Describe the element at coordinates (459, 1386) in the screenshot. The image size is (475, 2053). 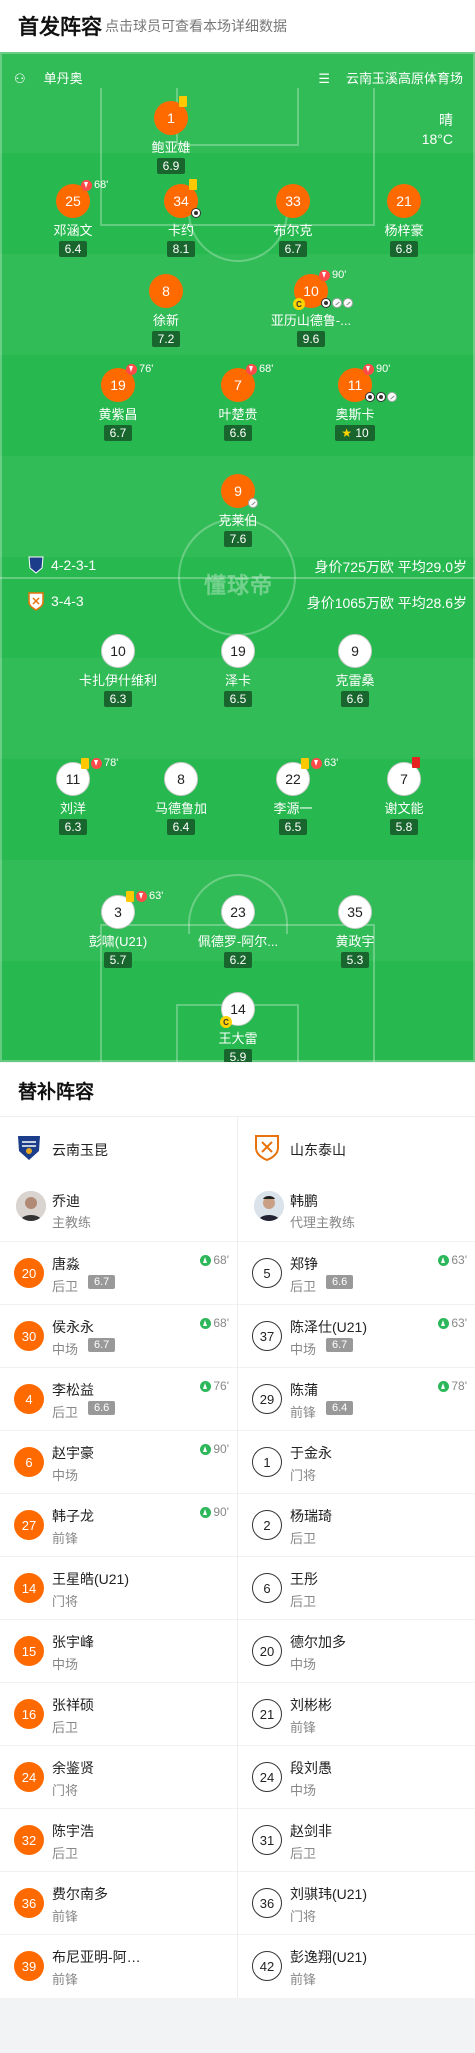
I see `sub-in-minute: 78'` at that location.